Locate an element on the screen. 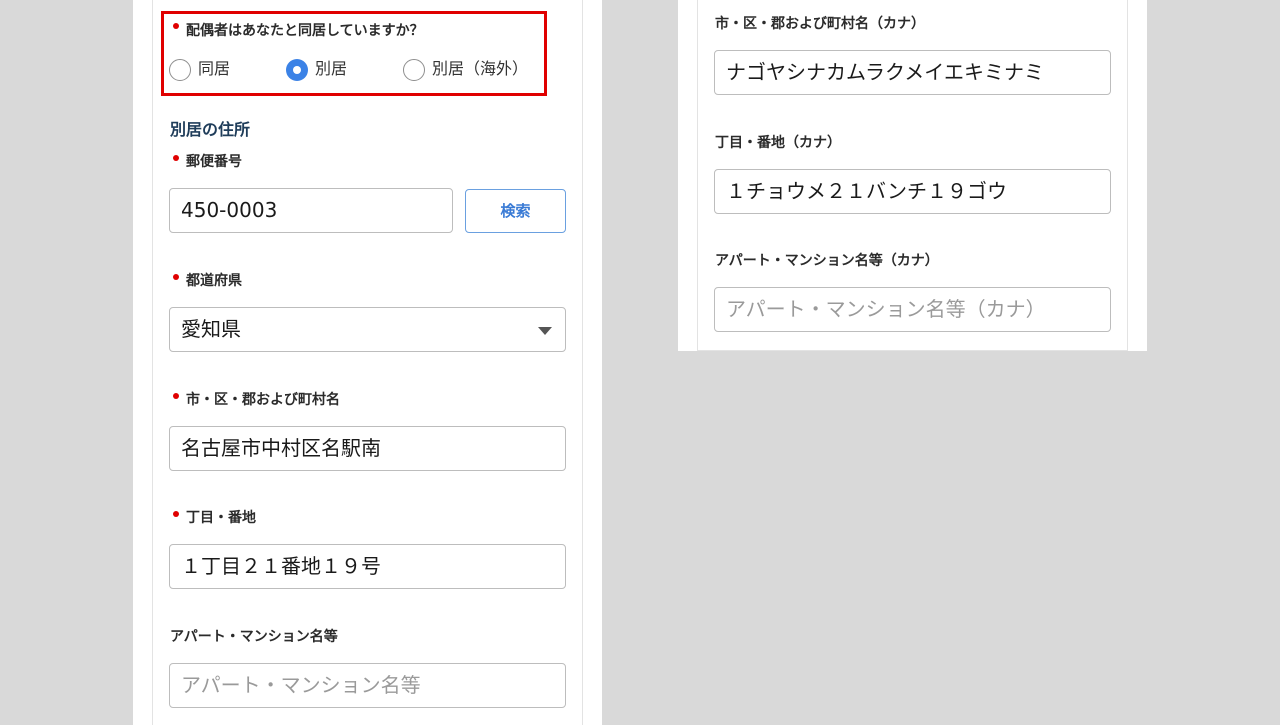  radio-separate-overseas is located at coordinates (414, 70).